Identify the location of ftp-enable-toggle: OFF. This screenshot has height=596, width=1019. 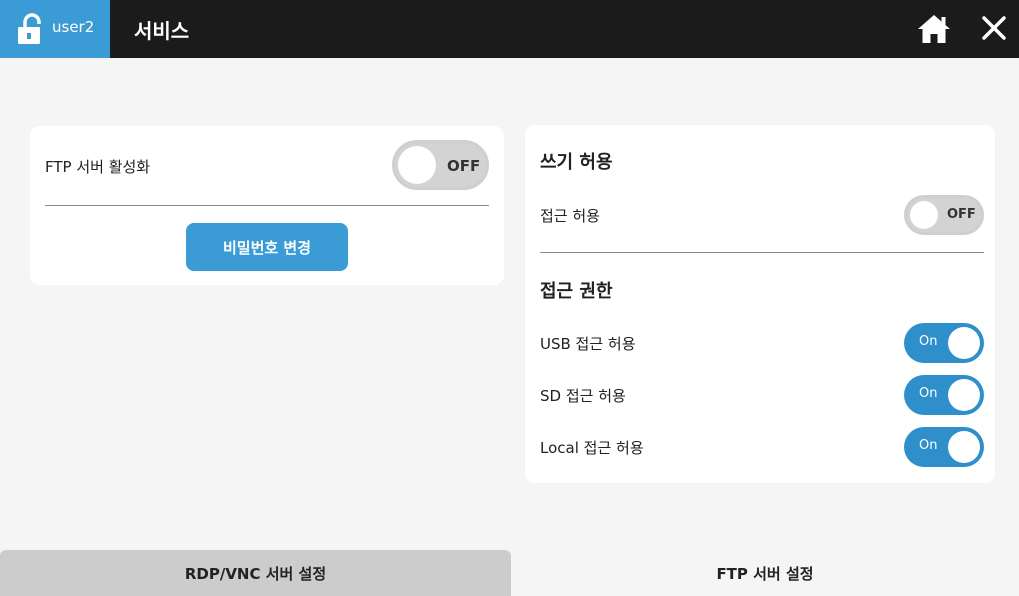
(440, 165).